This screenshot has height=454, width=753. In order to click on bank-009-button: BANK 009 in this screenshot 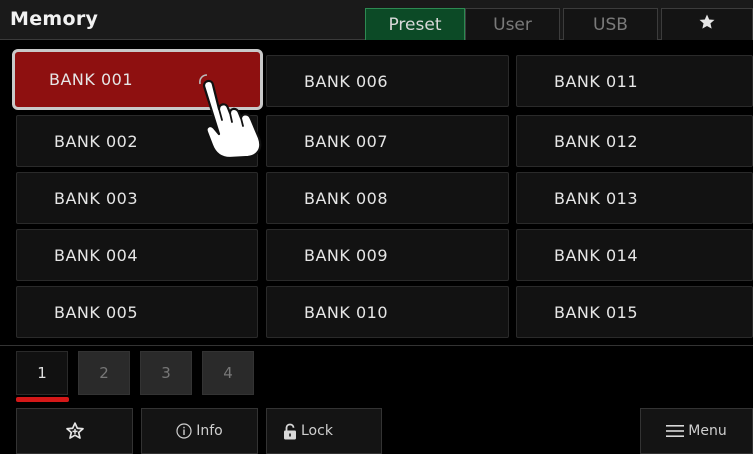, I will do `click(387, 255)`.